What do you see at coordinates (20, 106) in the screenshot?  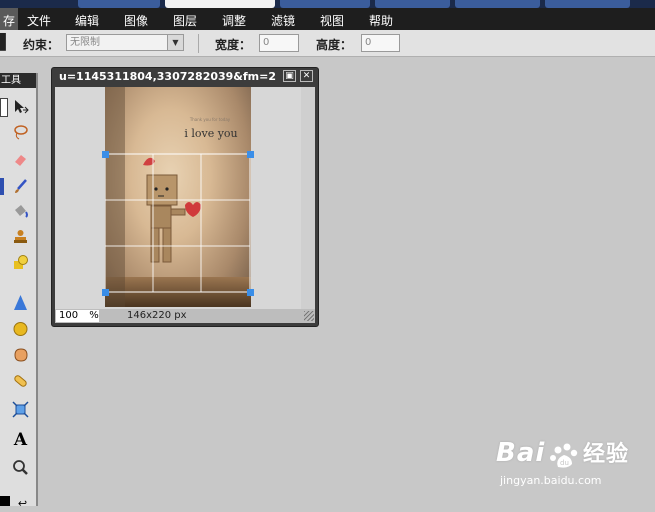 I see `move-tool-icon` at bounding box center [20, 106].